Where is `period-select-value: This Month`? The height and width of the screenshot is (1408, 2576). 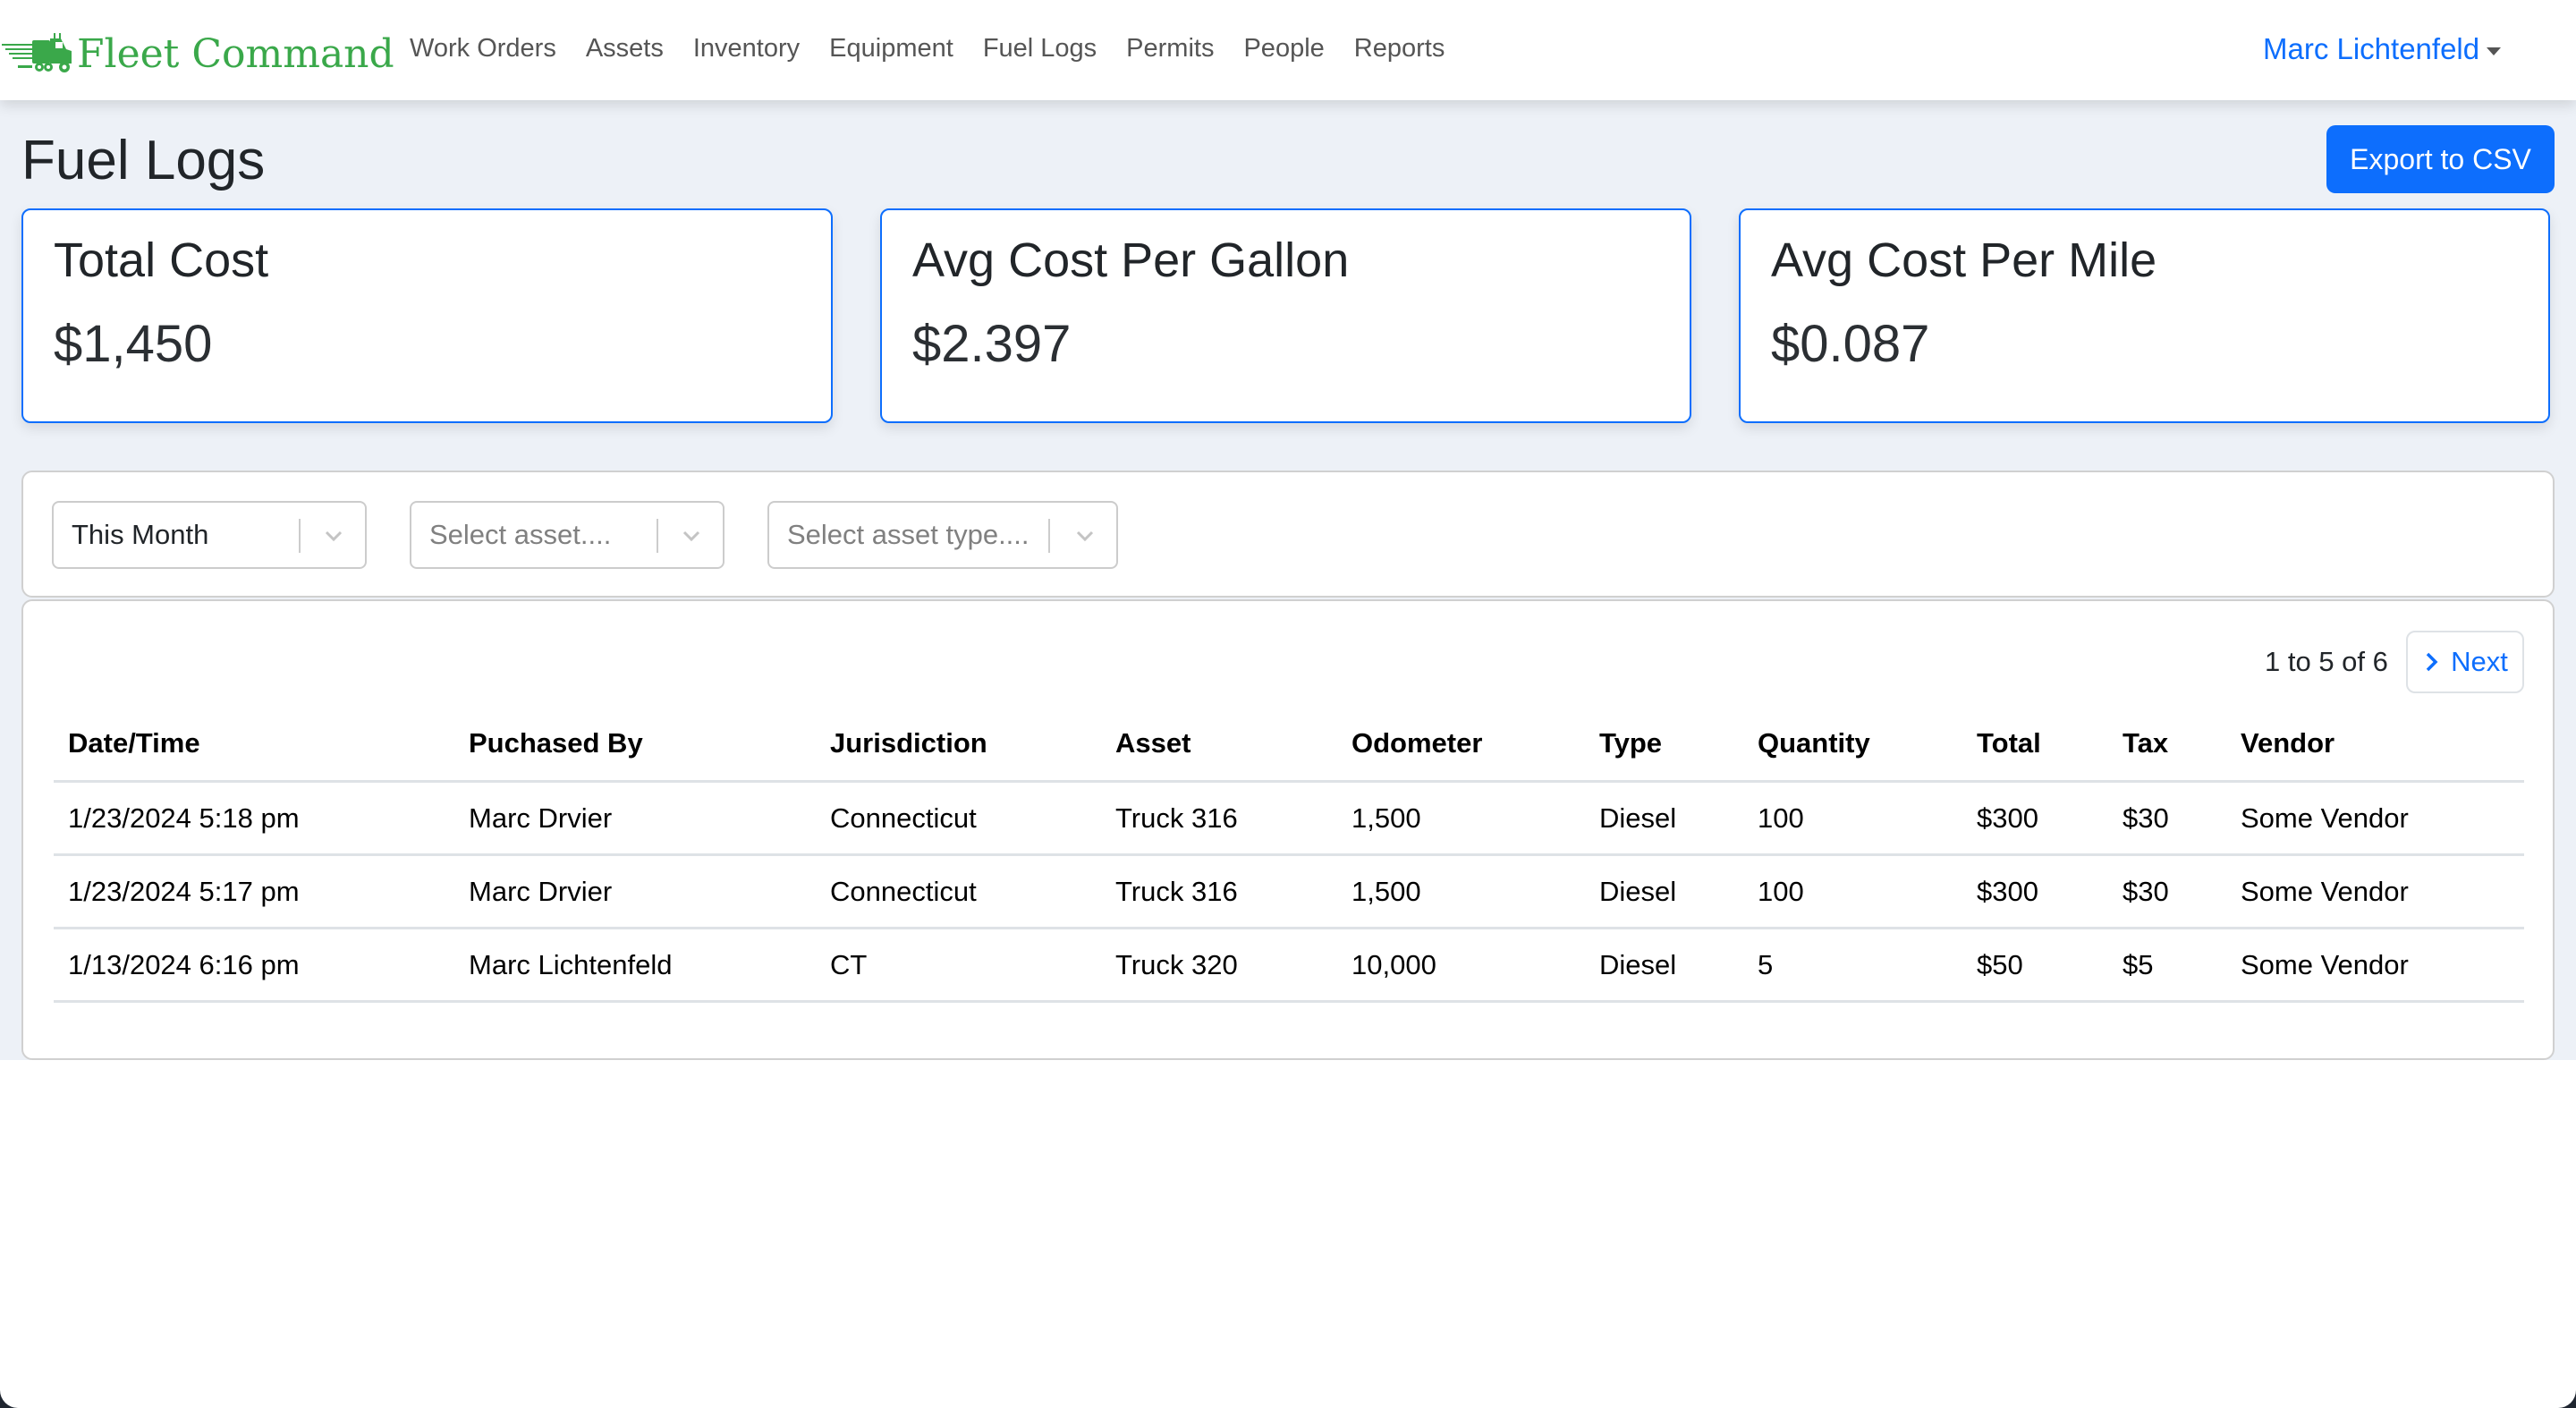 period-select-value: This Month is located at coordinates (140, 534).